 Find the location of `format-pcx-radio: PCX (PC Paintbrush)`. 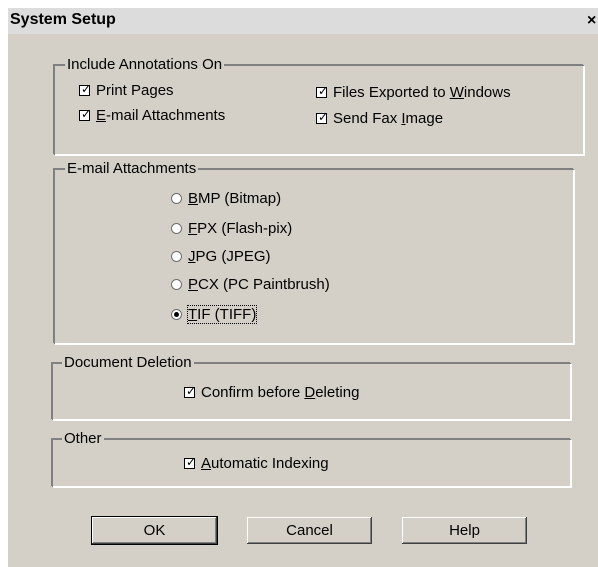

format-pcx-radio: PCX (PC Paintbrush) is located at coordinates (250, 285).